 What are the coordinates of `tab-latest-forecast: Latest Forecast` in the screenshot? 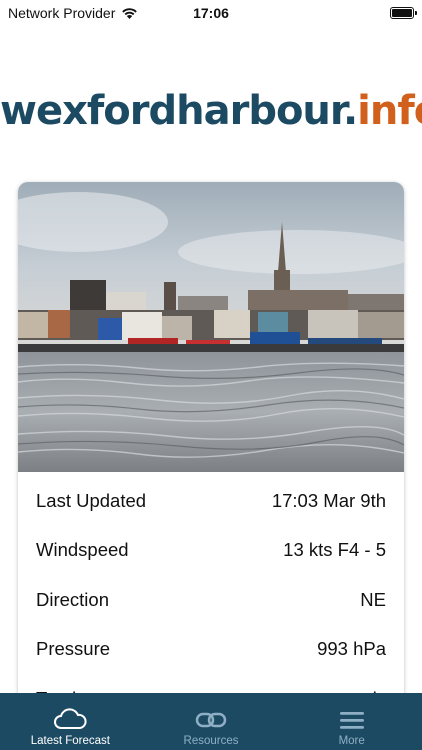 It's located at (70, 721).